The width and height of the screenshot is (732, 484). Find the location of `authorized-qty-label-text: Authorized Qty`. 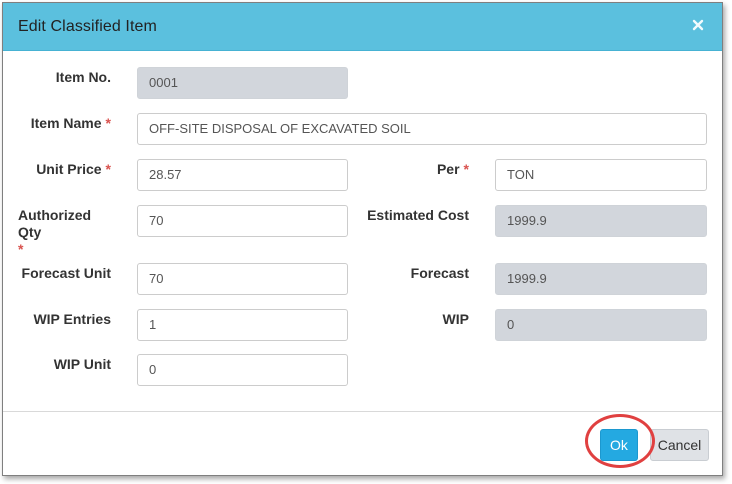

authorized-qty-label-text: Authorized Qty is located at coordinates (55, 223).